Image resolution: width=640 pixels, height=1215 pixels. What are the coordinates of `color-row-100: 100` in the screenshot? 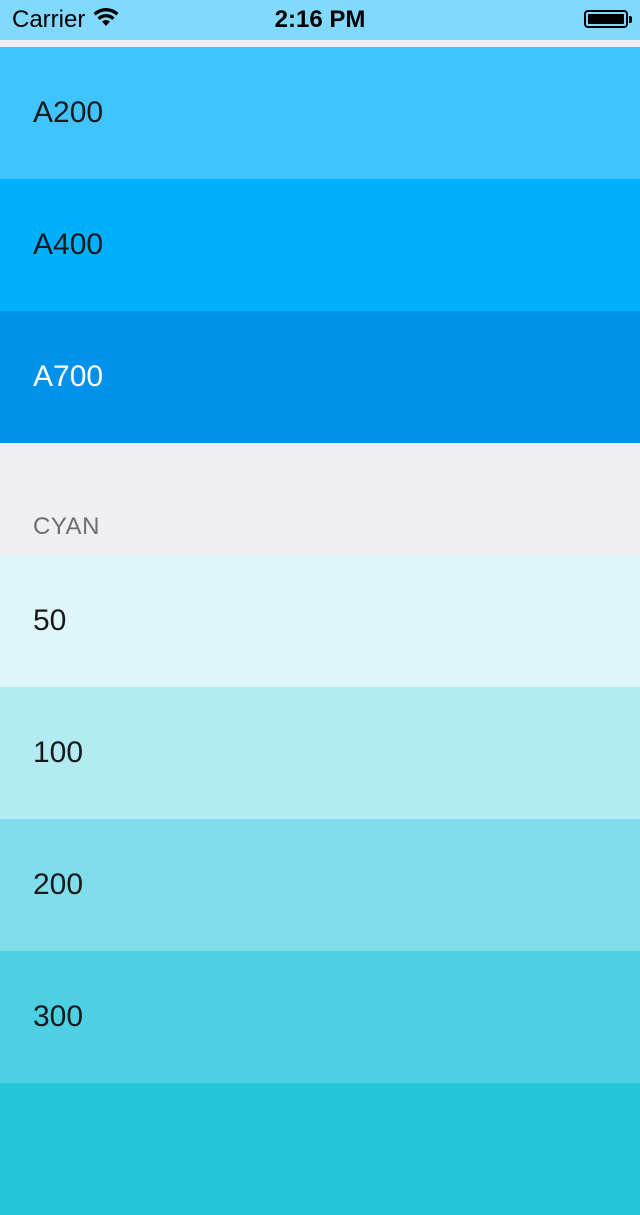 It's located at (320, 753).